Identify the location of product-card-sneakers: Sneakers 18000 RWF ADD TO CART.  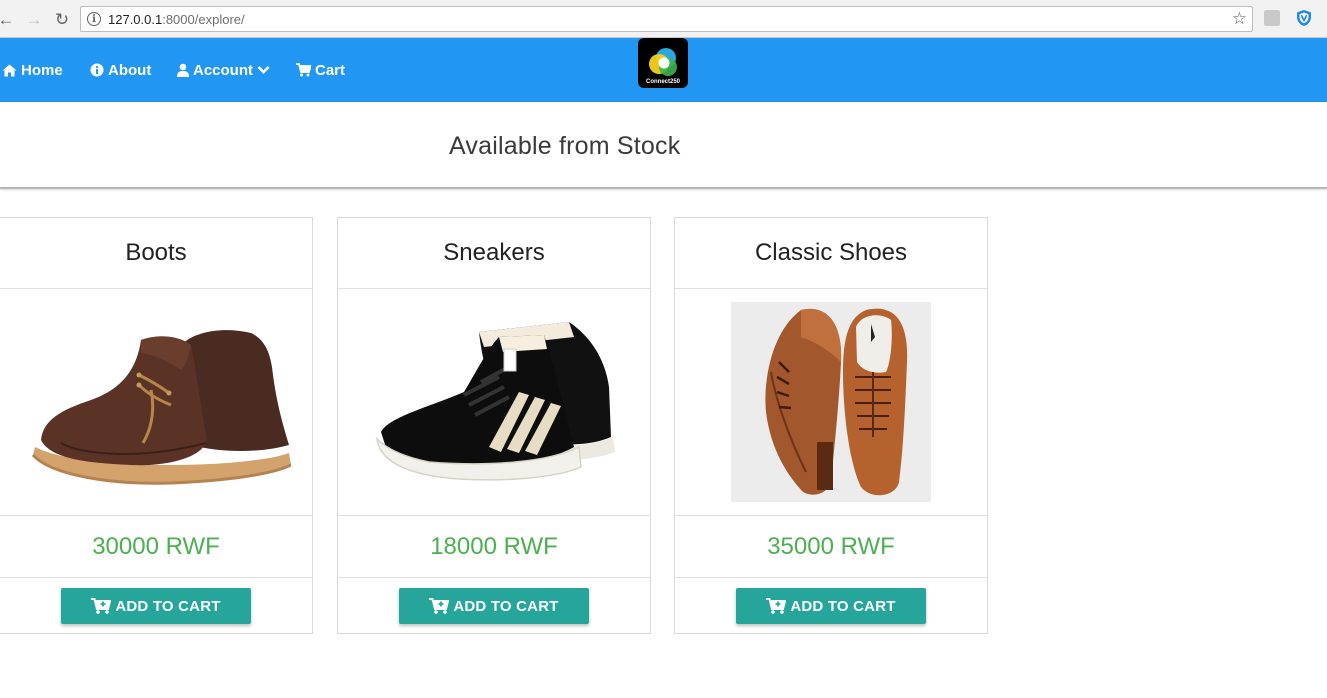
(494, 425).